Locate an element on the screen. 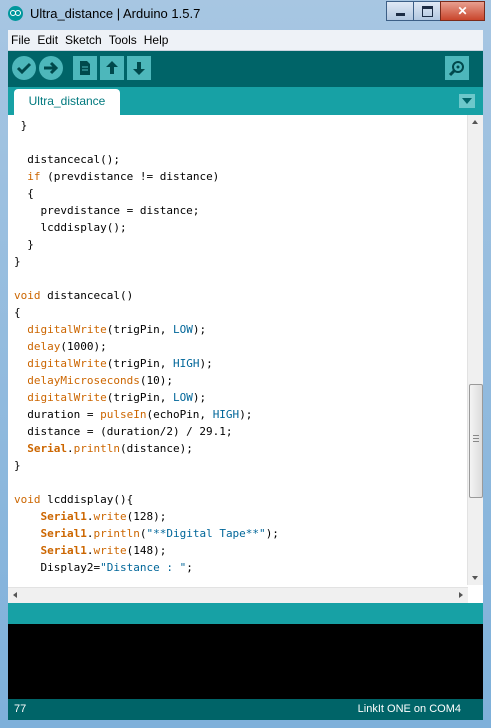  window-title: Ultra_distance | Arduino 1.5.7 is located at coordinates (115, 13).